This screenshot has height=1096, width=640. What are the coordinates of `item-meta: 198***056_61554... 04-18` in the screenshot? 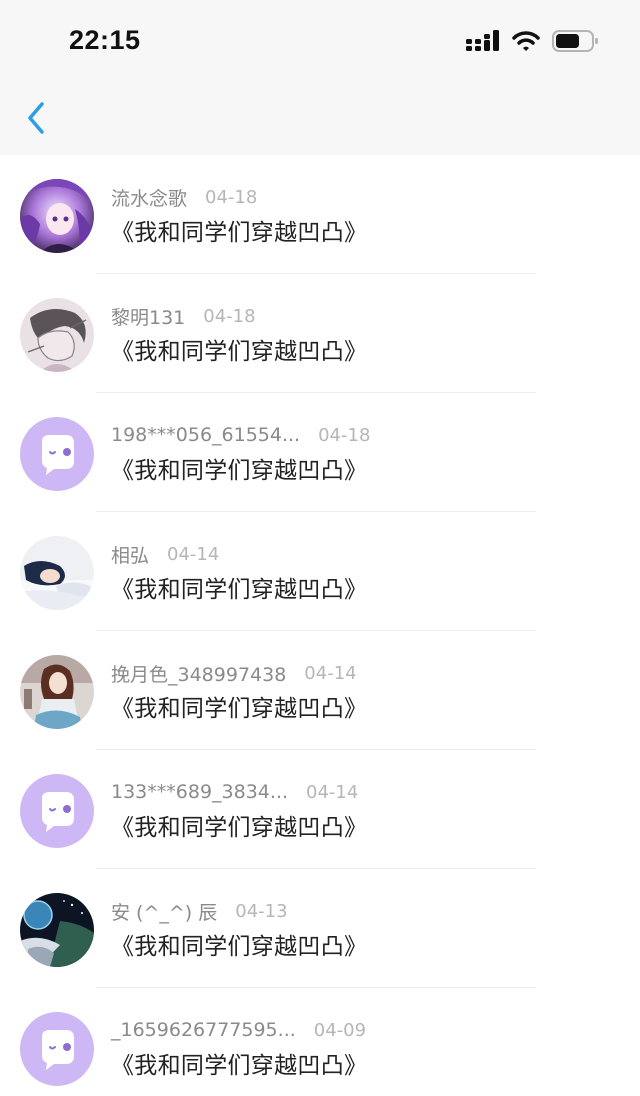 It's located at (240, 435).